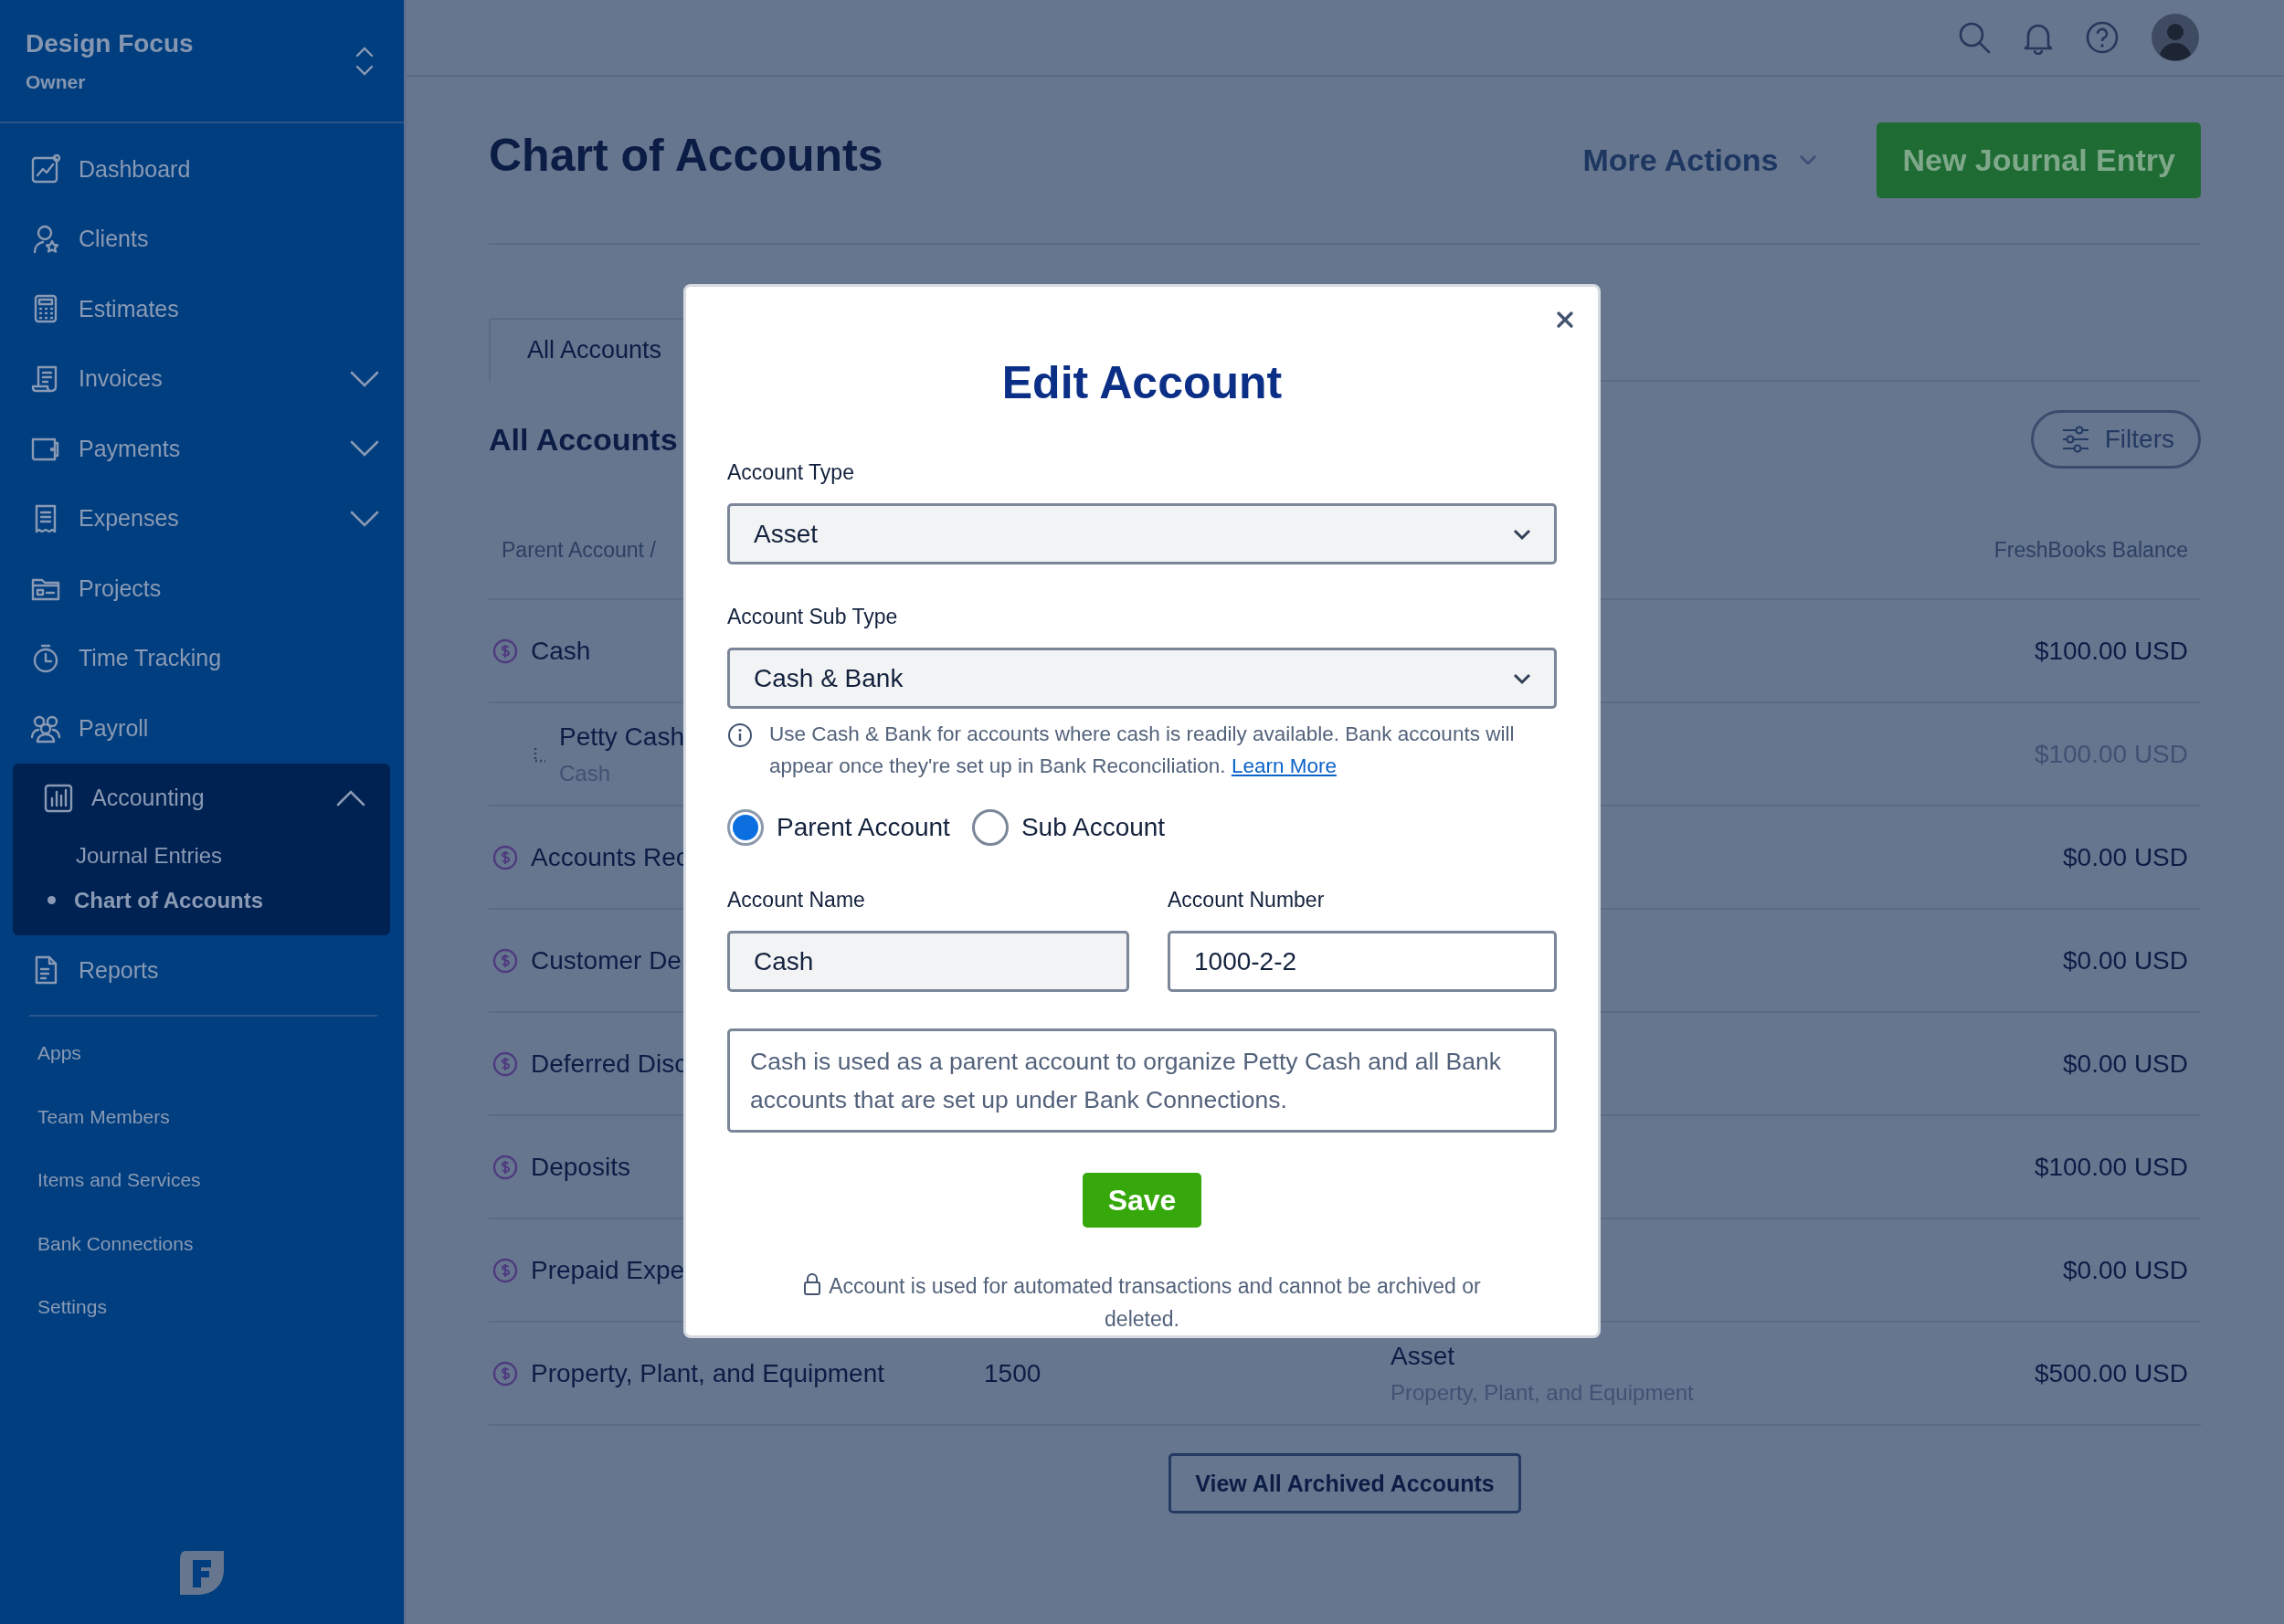 The height and width of the screenshot is (1624, 2284). What do you see at coordinates (621, 737) in the screenshot?
I see `account-name: Petty Cash` at bounding box center [621, 737].